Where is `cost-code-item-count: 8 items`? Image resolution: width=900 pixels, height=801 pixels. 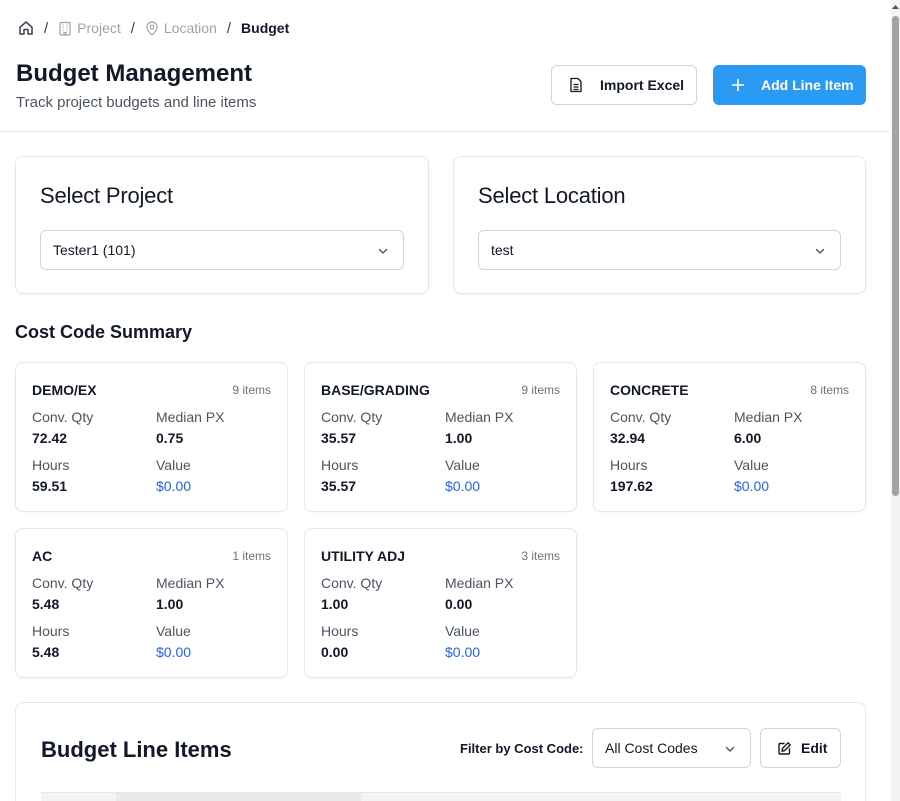 cost-code-item-count: 8 items is located at coordinates (829, 390).